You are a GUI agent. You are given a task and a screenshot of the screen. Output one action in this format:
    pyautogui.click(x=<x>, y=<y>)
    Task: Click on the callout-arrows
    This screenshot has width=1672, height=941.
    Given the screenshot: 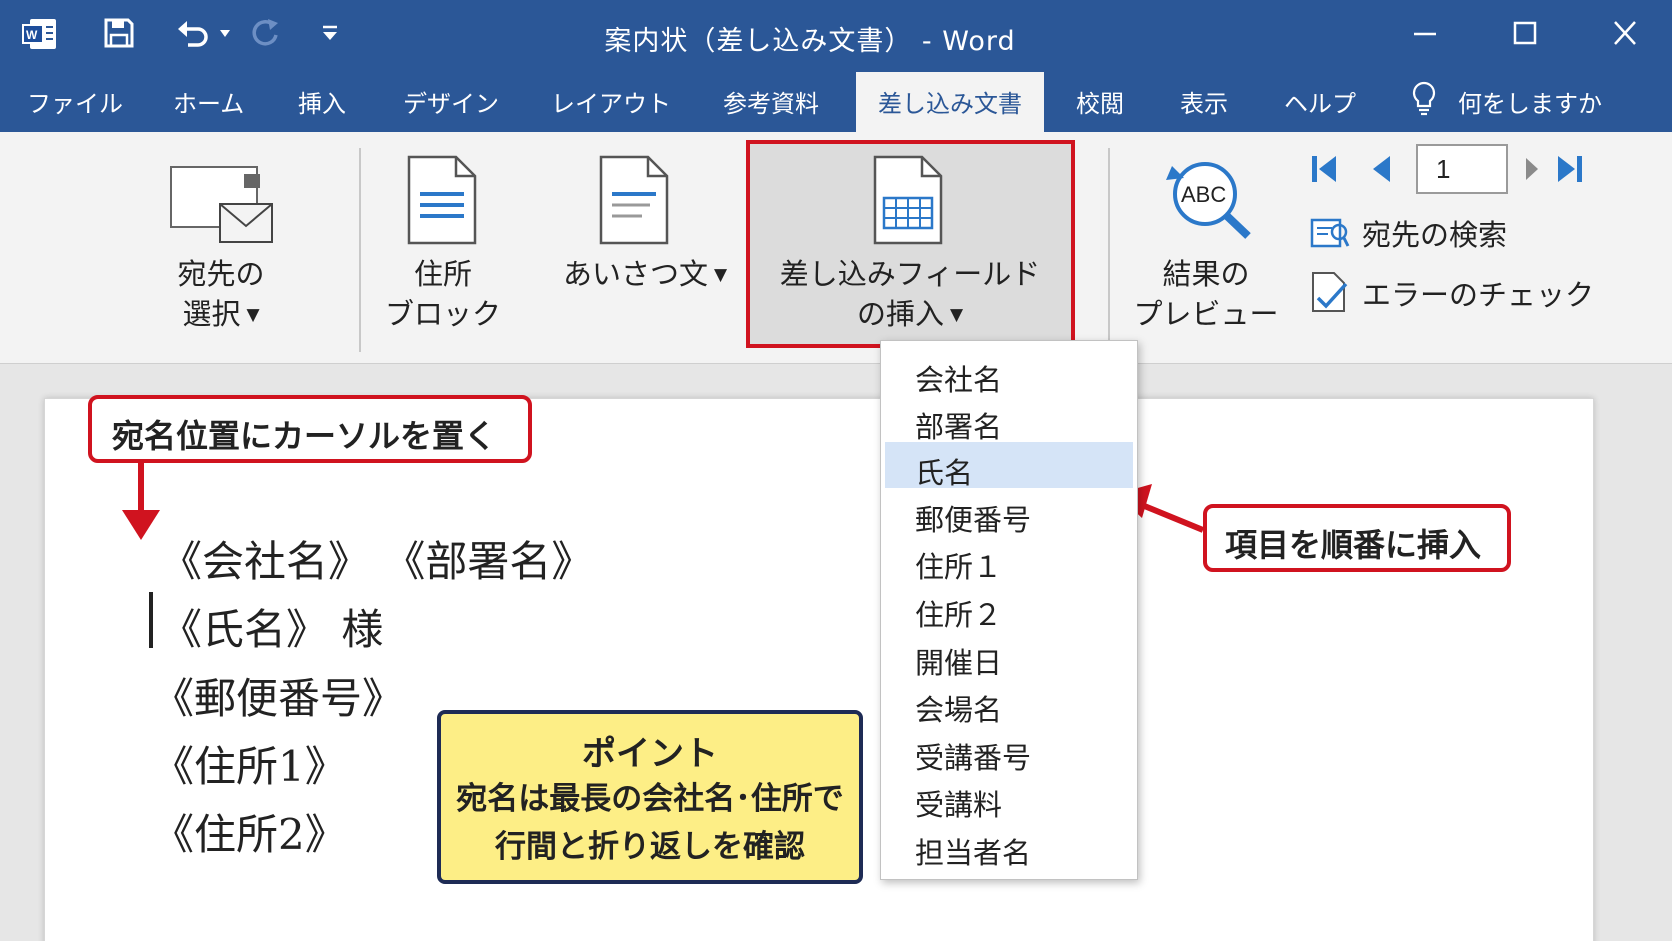 What is the action you would take?
    pyautogui.click(x=663, y=501)
    